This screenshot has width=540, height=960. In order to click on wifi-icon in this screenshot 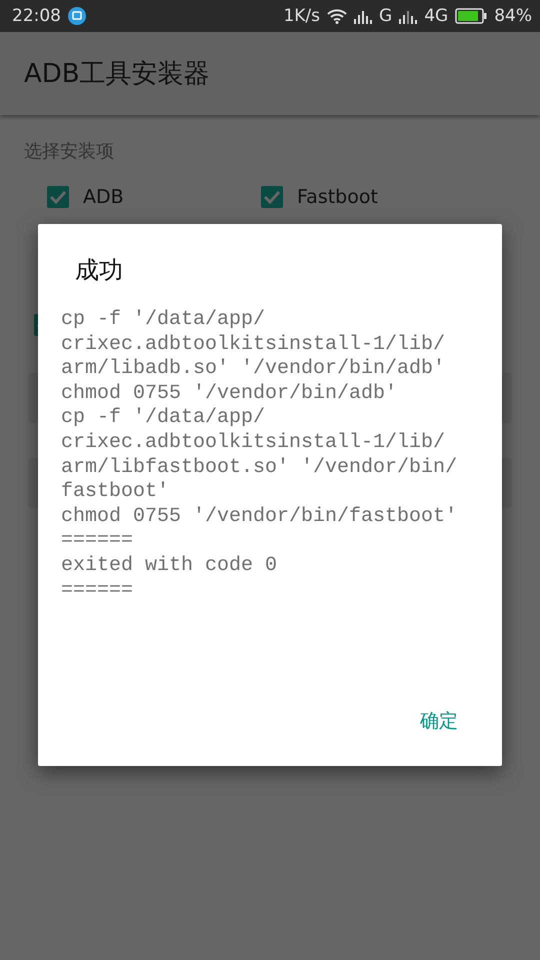, I will do `click(337, 16)`.